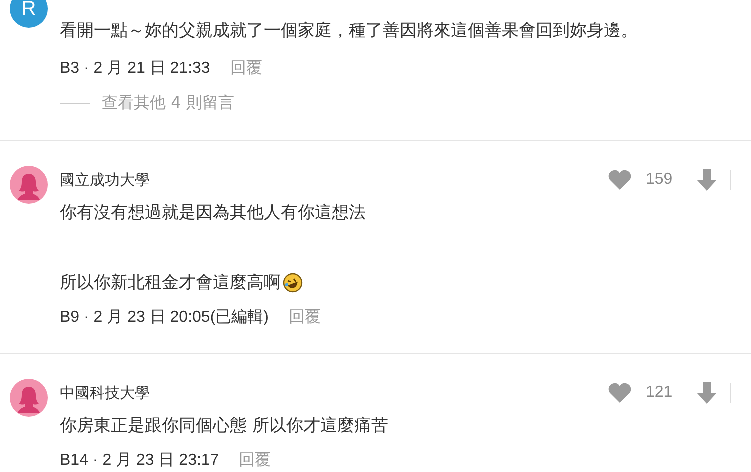  I want to click on laughing-emoji-icon, so click(293, 283).